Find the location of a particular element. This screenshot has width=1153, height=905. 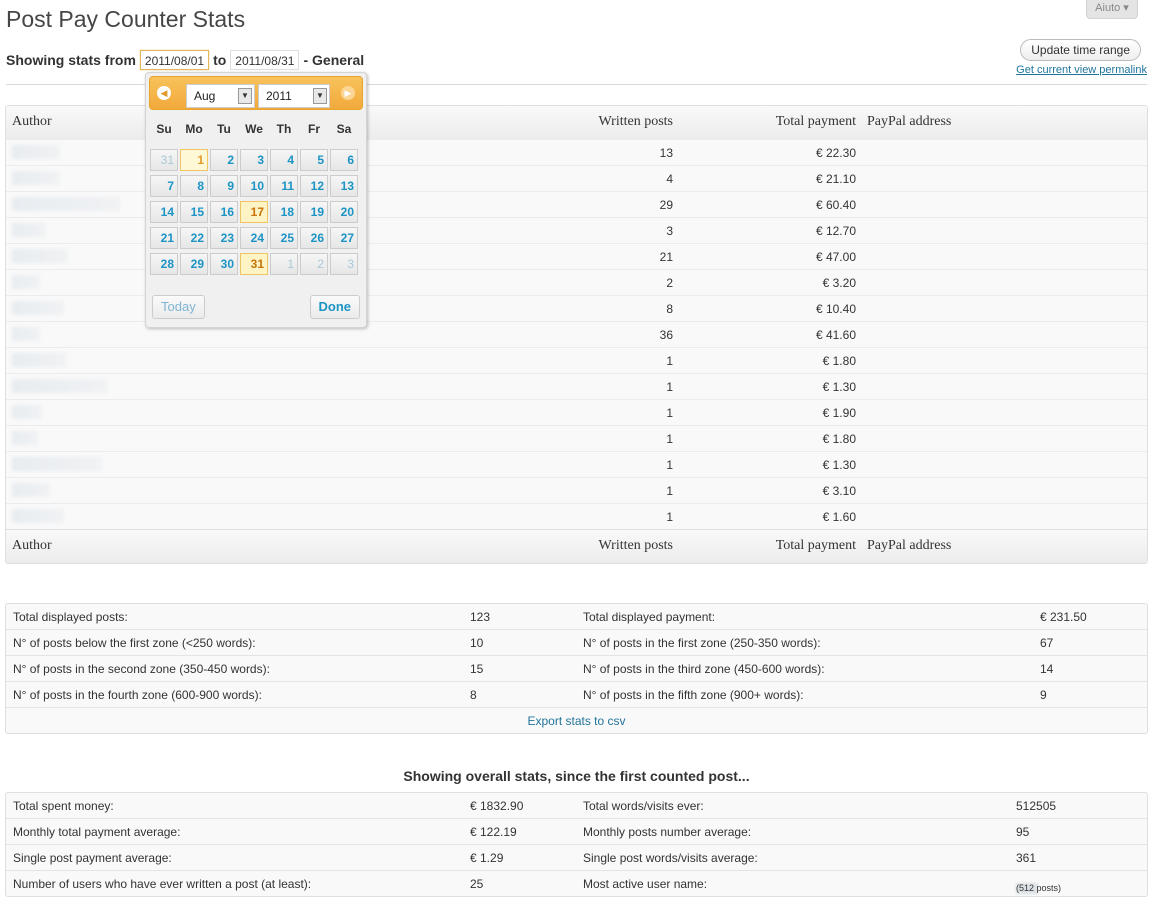

calendar-day: 19 is located at coordinates (314, 212).